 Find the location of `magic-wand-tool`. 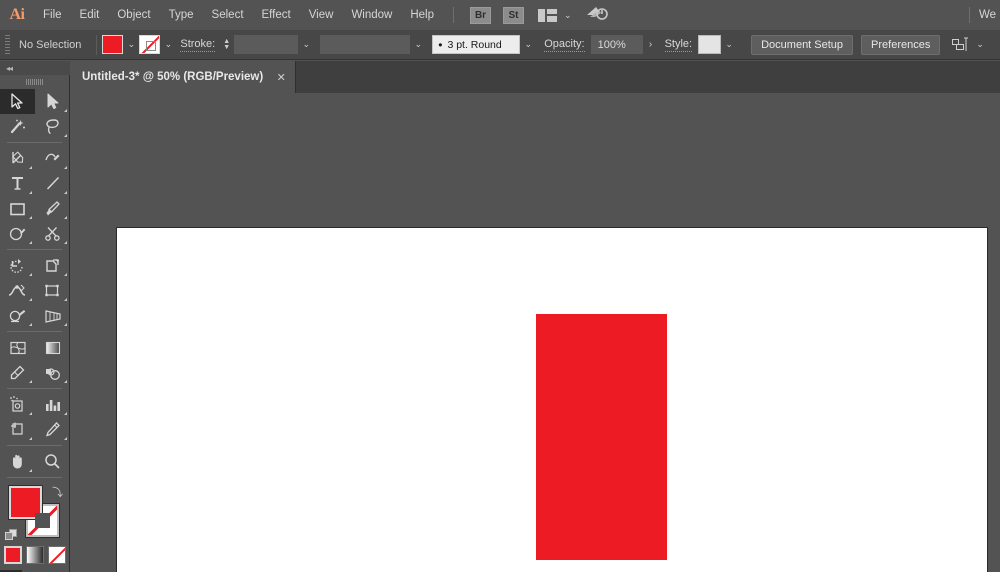

magic-wand-tool is located at coordinates (17, 126).